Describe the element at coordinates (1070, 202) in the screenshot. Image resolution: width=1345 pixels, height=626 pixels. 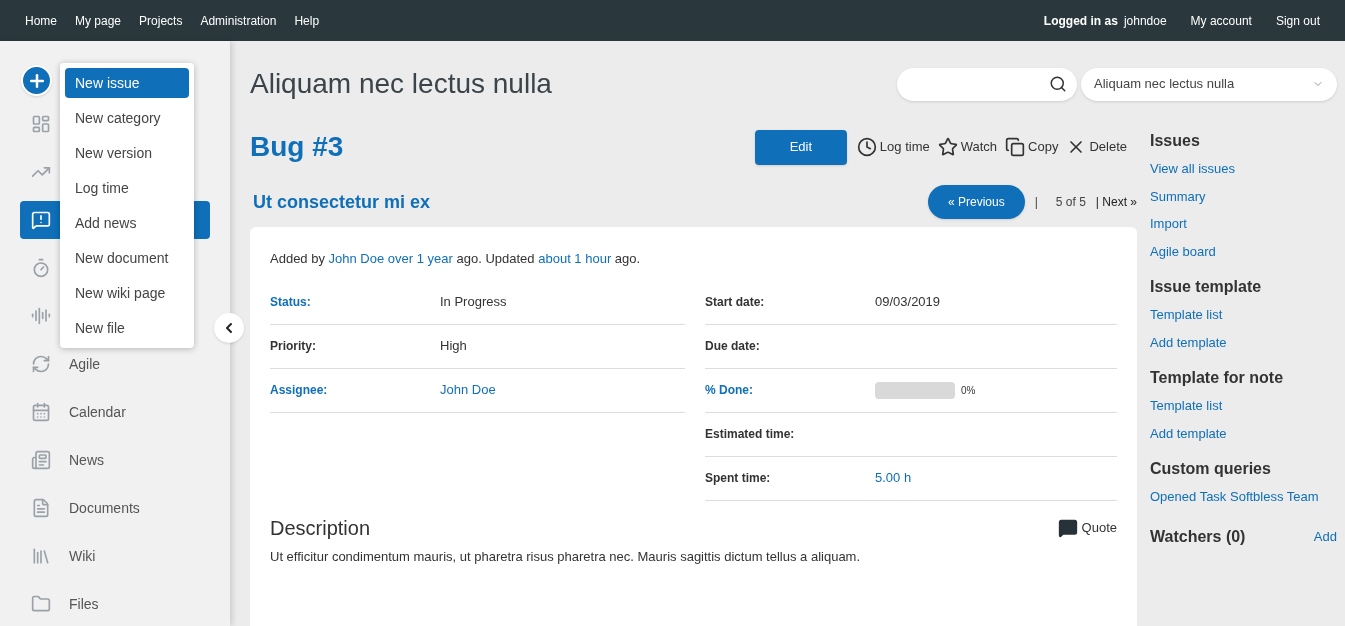
I see `pager-position: 5 of 5` at that location.